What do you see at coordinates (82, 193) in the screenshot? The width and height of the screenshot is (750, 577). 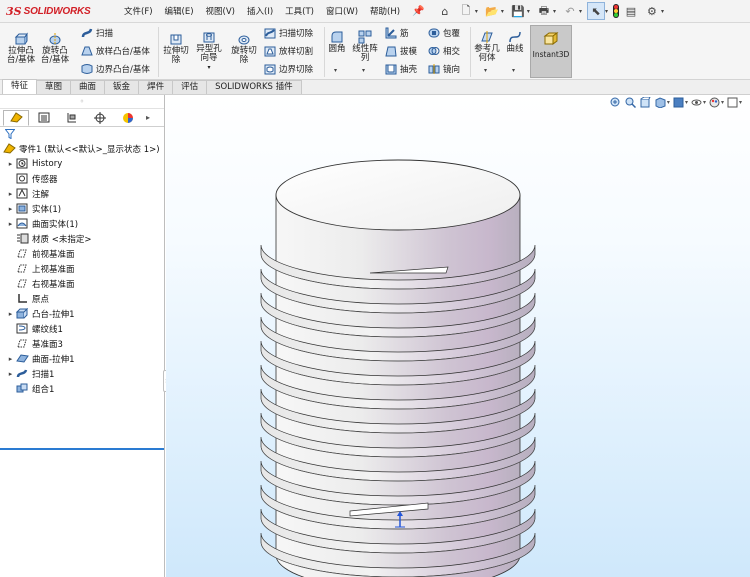 I see `tree-item: ▸ 注解` at bounding box center [82, 193].